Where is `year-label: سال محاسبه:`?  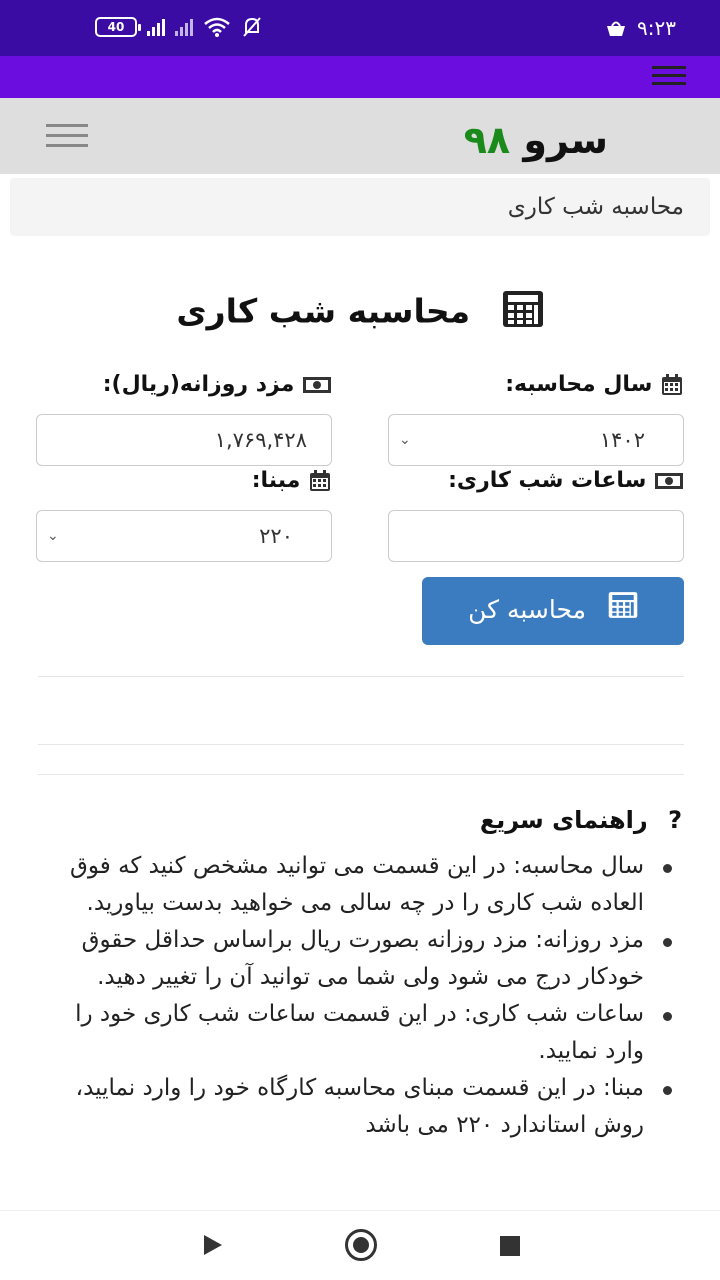
year-label: سال محاسبه: is located at coordinates (594, 384).